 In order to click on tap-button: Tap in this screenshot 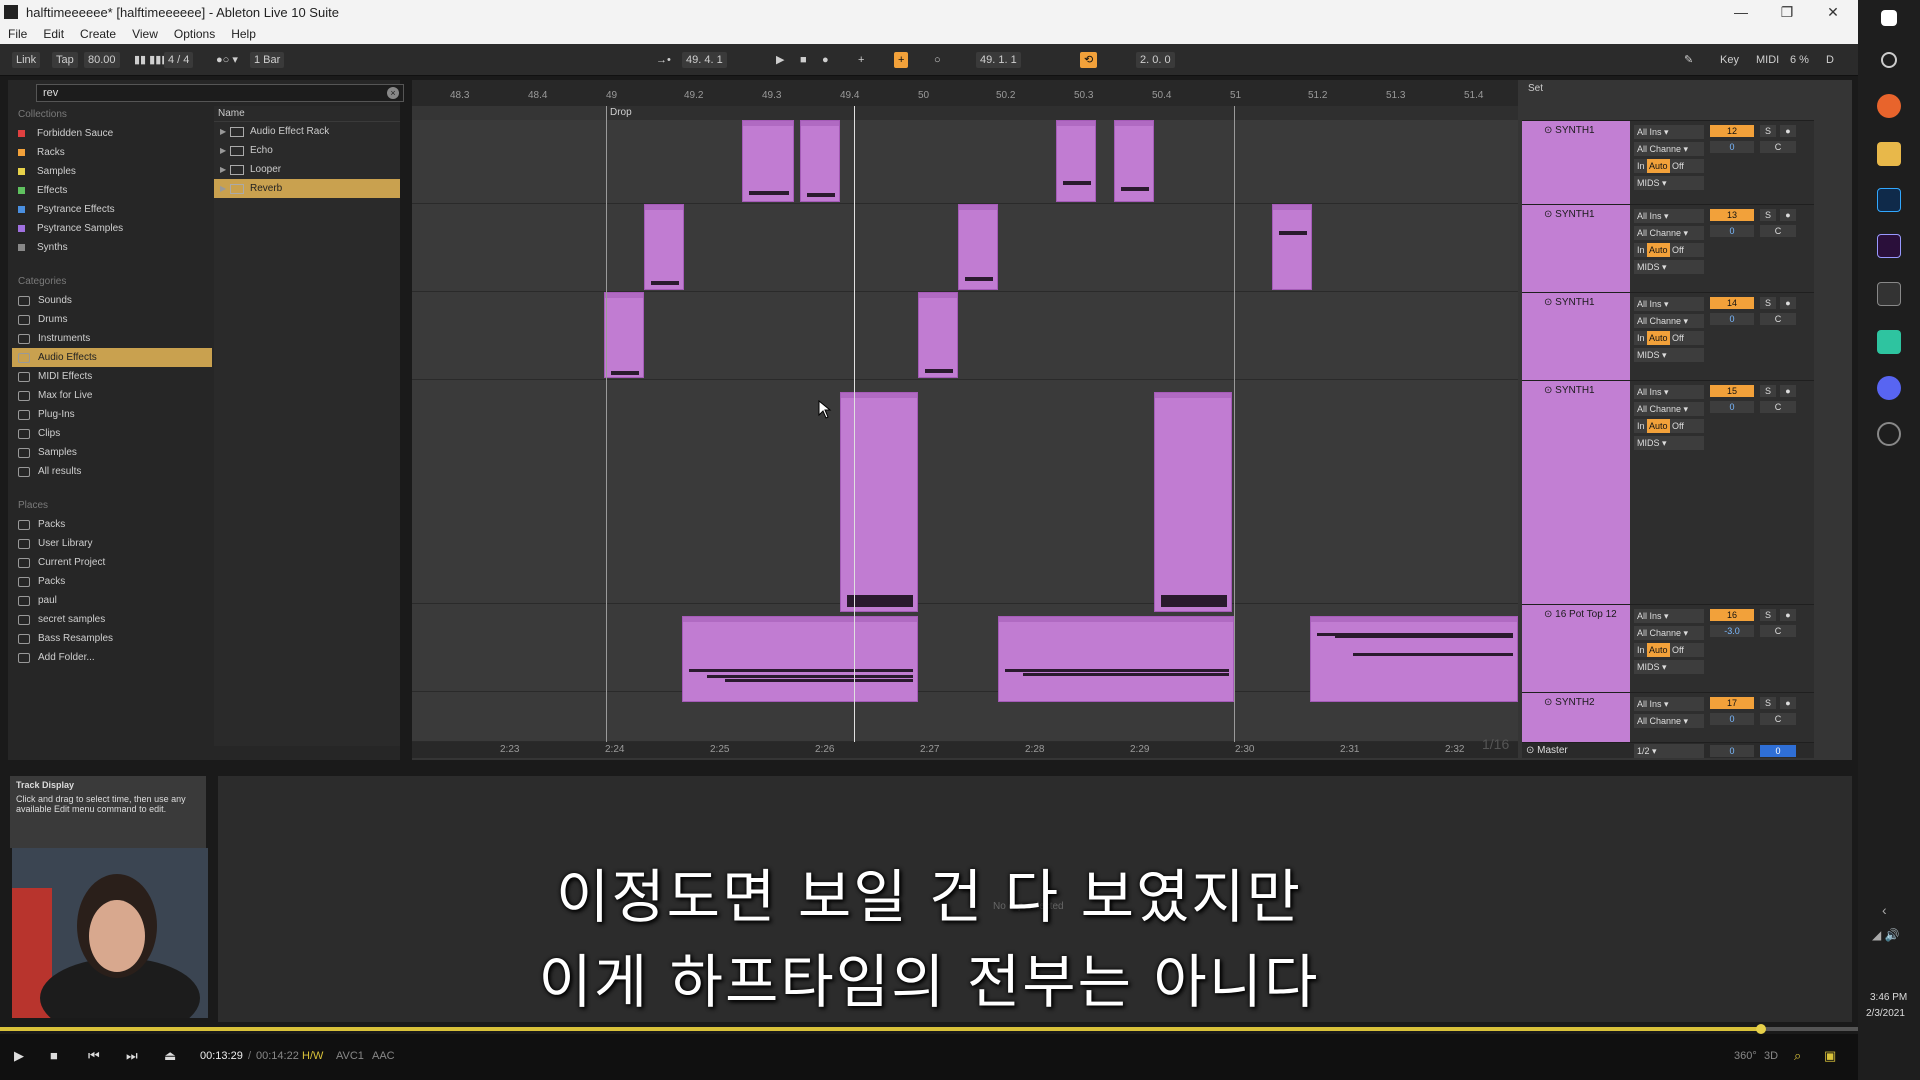, I will do `click(65, 60)`.